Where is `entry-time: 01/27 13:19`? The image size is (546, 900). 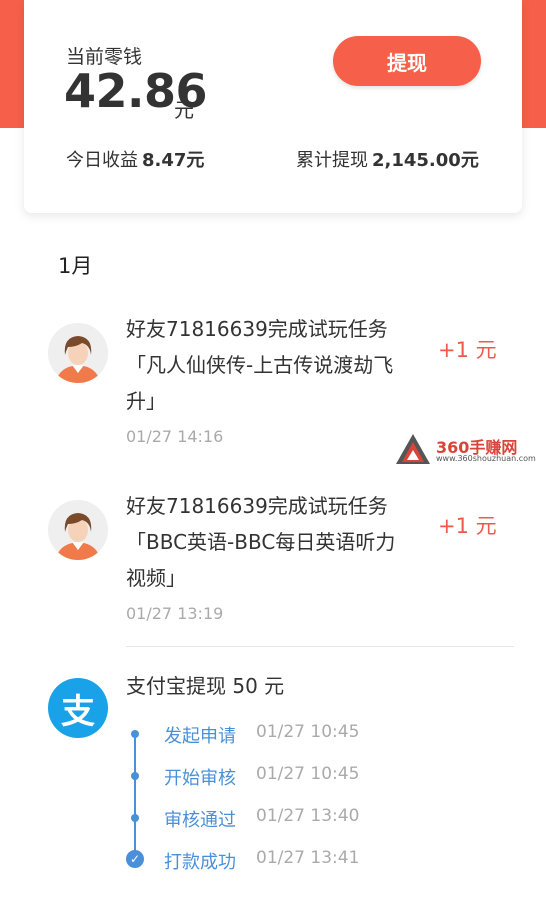 entry-time: 01/27 13:19 is located at coordinates (175, 613).